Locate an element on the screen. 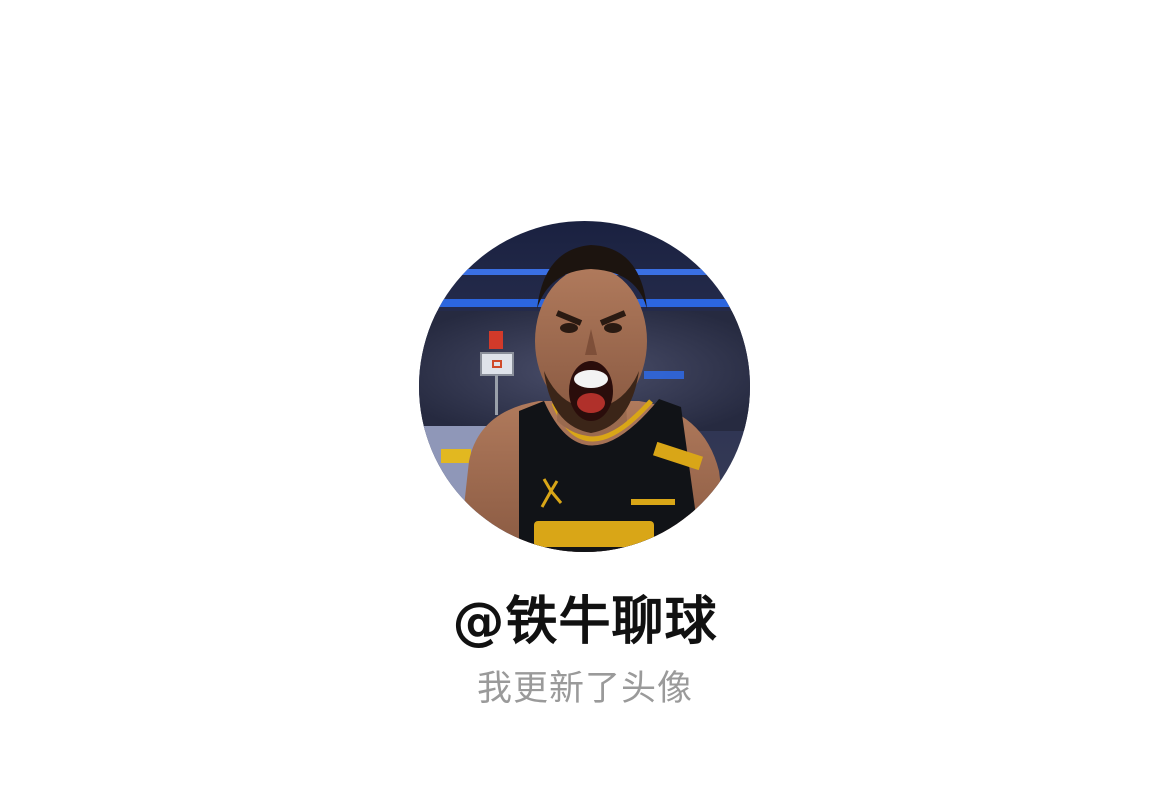 The height and width of the screenshot is (789, 1170). avatar-photo is located at coordinates (584, 386).